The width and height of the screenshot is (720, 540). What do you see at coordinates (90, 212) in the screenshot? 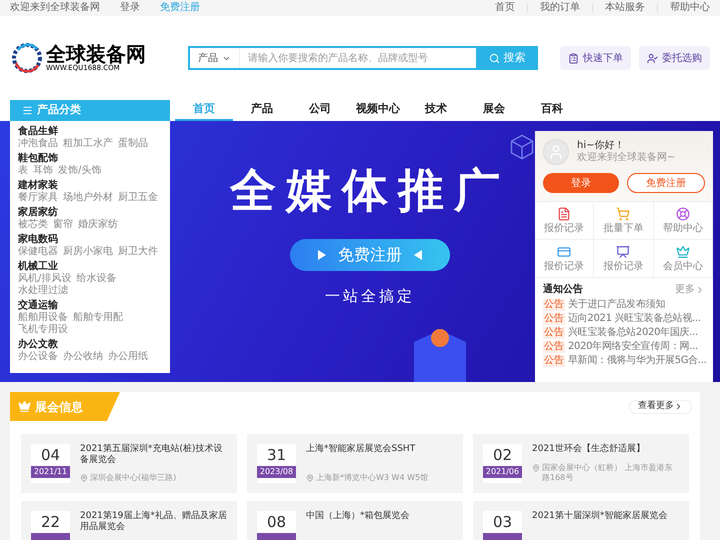
I see `category-title: 家居家纺` at bounding box center [90, 212].